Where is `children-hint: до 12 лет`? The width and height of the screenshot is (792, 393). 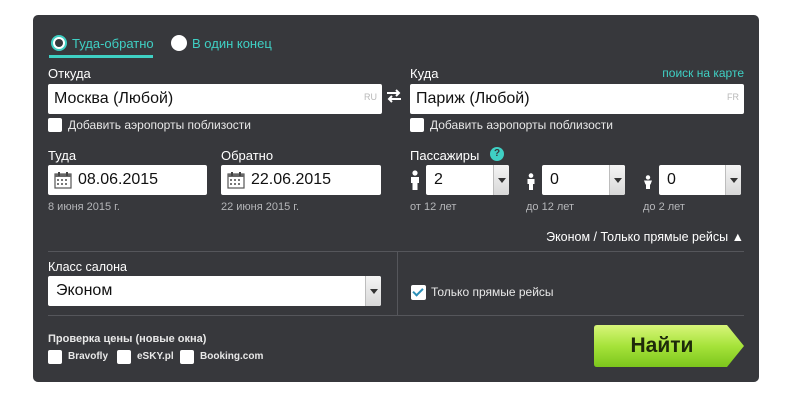 children-hint: до 12 лет is located at coordinates (550, 207).